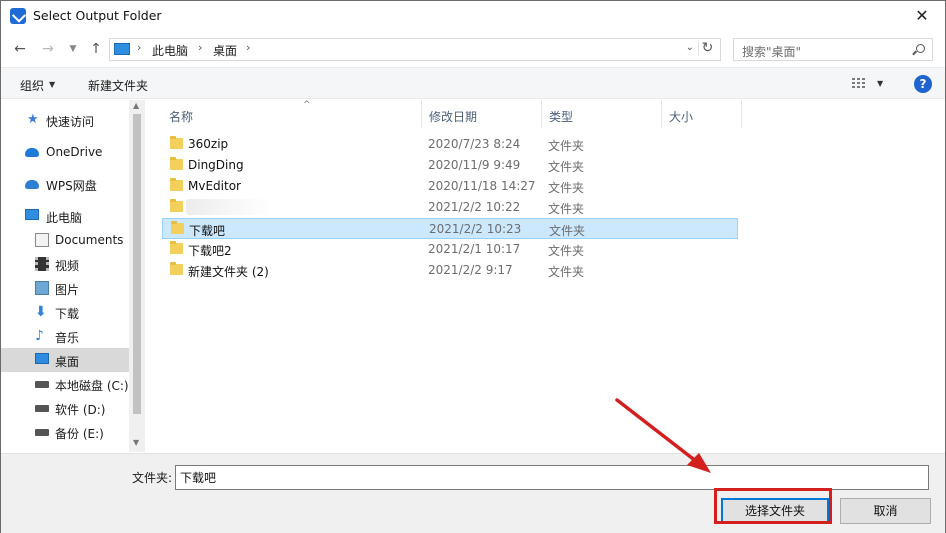 This screenshot has width=946, height=533. Describe the element at coordinates (136, 105) in the screenshot. I see `scroll-up-icon: ▲` at that location.